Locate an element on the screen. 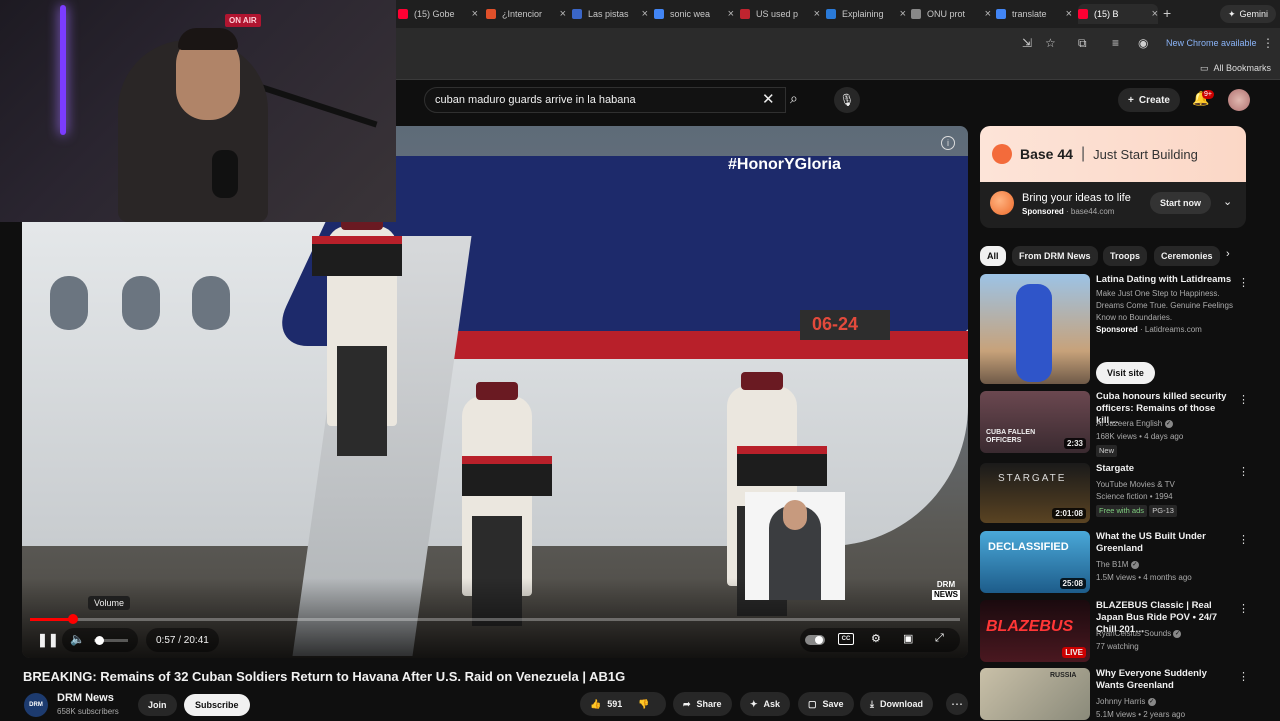 The width and height of the screenshot is (1280, 721). voice-search-button: 🎙 is located at coordinates (847, 100).